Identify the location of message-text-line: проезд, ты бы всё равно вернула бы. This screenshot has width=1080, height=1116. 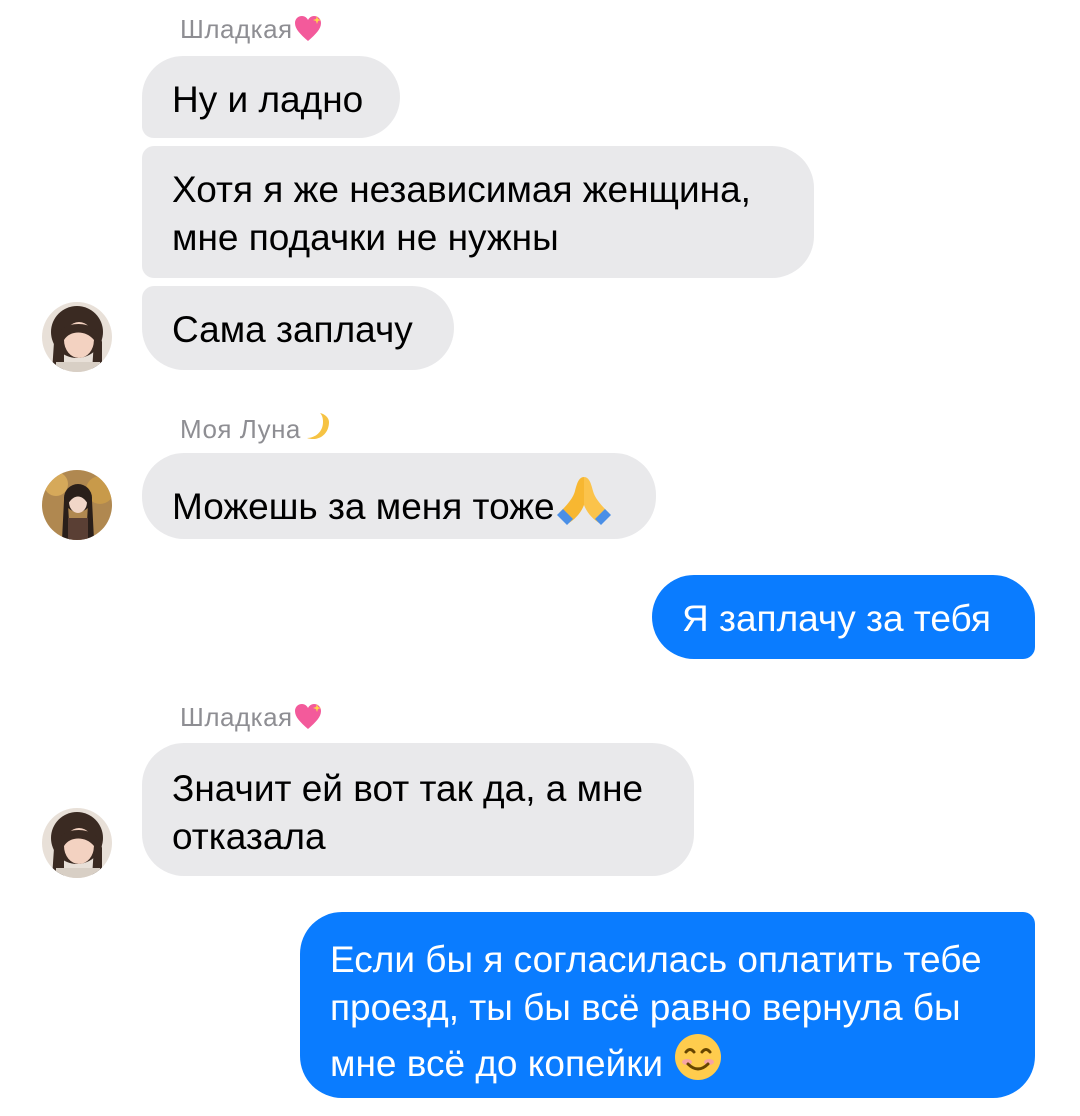
(645, 1007).